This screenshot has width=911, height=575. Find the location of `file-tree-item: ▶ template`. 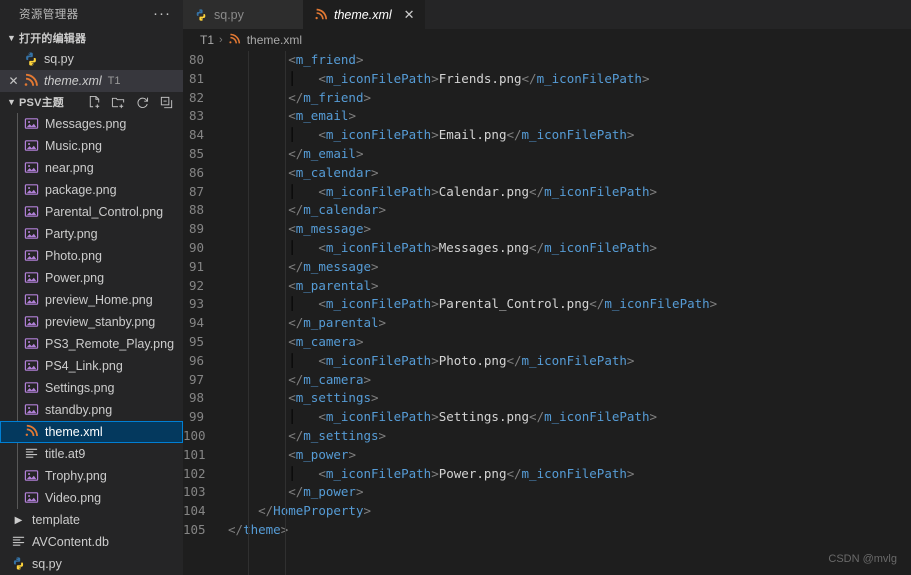

file-tree-item: ▶ template is located at coordinates (91, 520).